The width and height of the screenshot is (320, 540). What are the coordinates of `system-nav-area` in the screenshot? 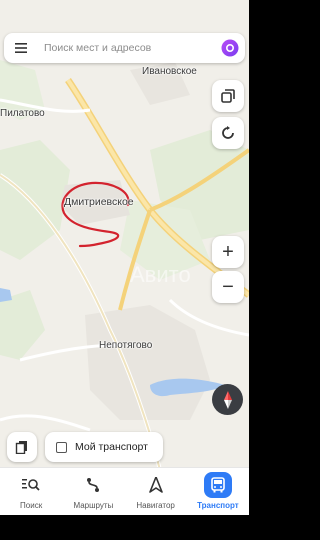 It's located at (124, 527).